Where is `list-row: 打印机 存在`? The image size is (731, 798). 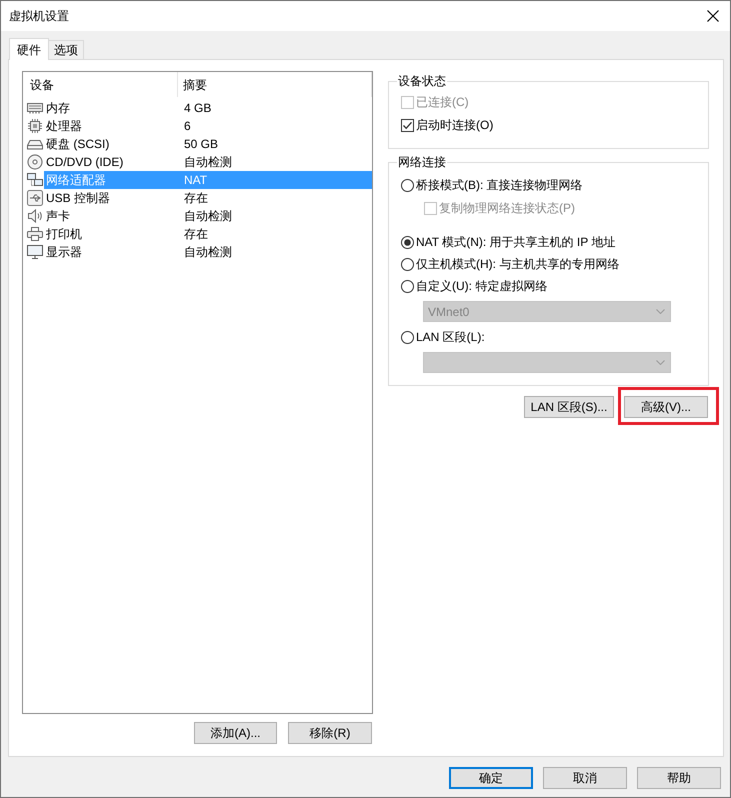 list-row: 打印机 存在 is located at coordinates (208, 234).